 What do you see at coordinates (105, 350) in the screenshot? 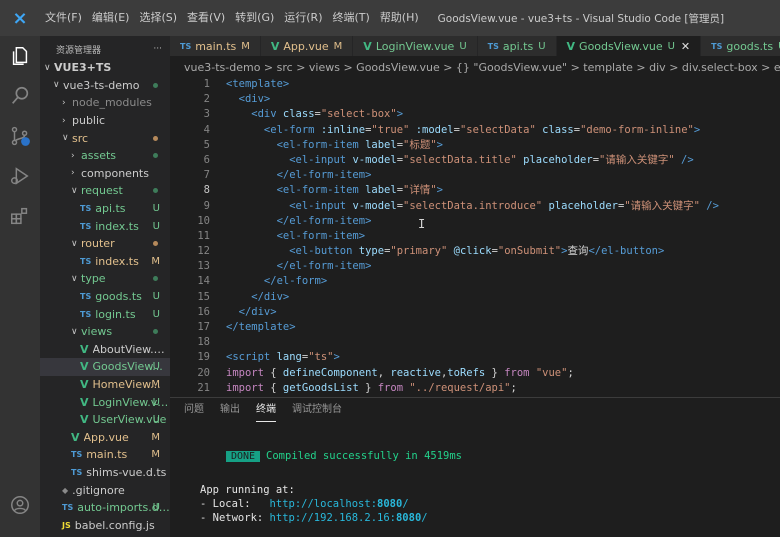
I see `tree-item: V AboutView.vue` at bounding box center [105, 350].